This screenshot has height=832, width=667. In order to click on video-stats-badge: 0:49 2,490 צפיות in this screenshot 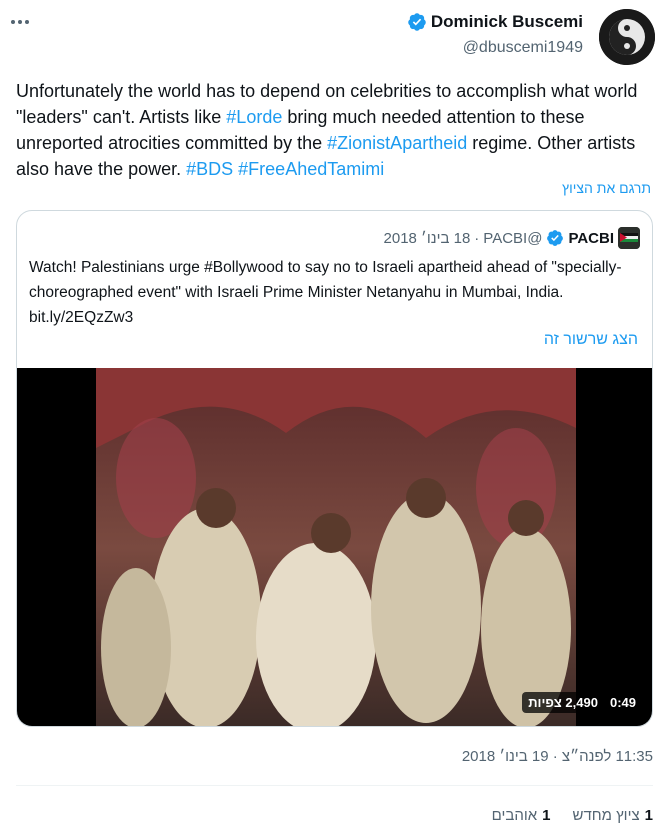, I will do `click(582, 702)`.